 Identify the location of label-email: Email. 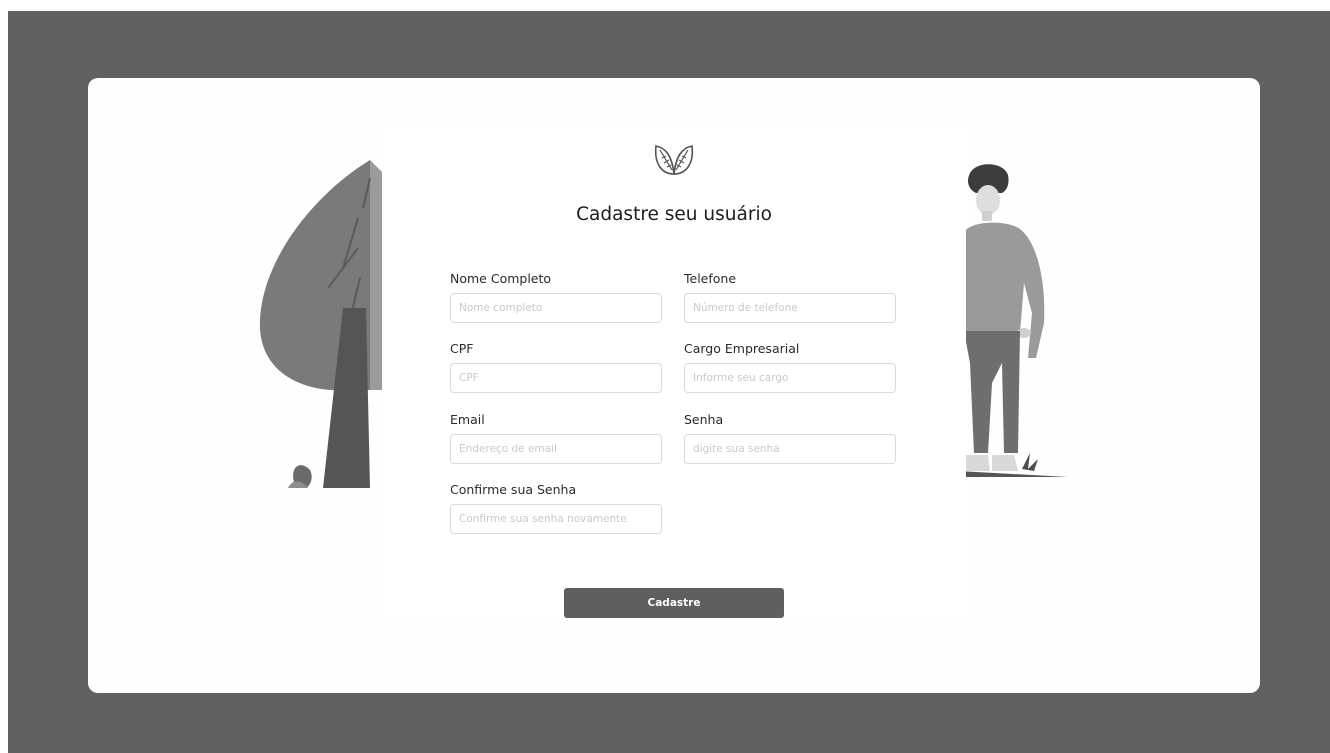
(467, 419).